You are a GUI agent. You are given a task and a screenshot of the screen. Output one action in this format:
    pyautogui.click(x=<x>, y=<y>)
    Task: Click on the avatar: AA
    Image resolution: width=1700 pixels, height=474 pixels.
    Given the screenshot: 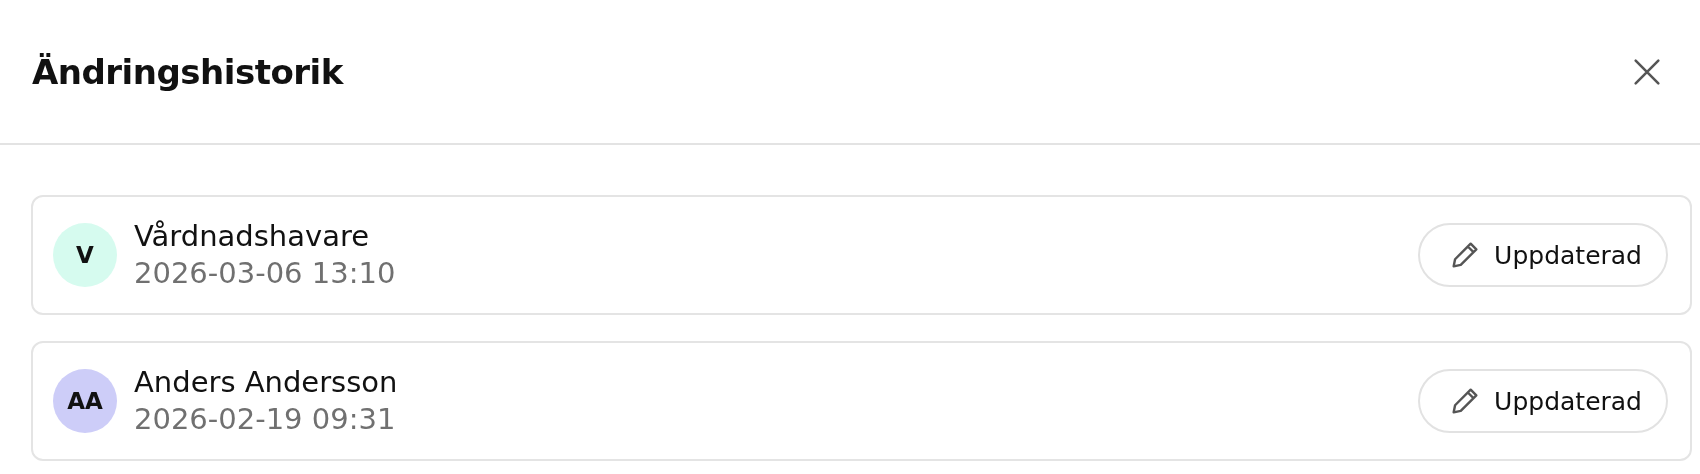 What is the action you would take?
    pyautogui.click(x=85, y=401)
    